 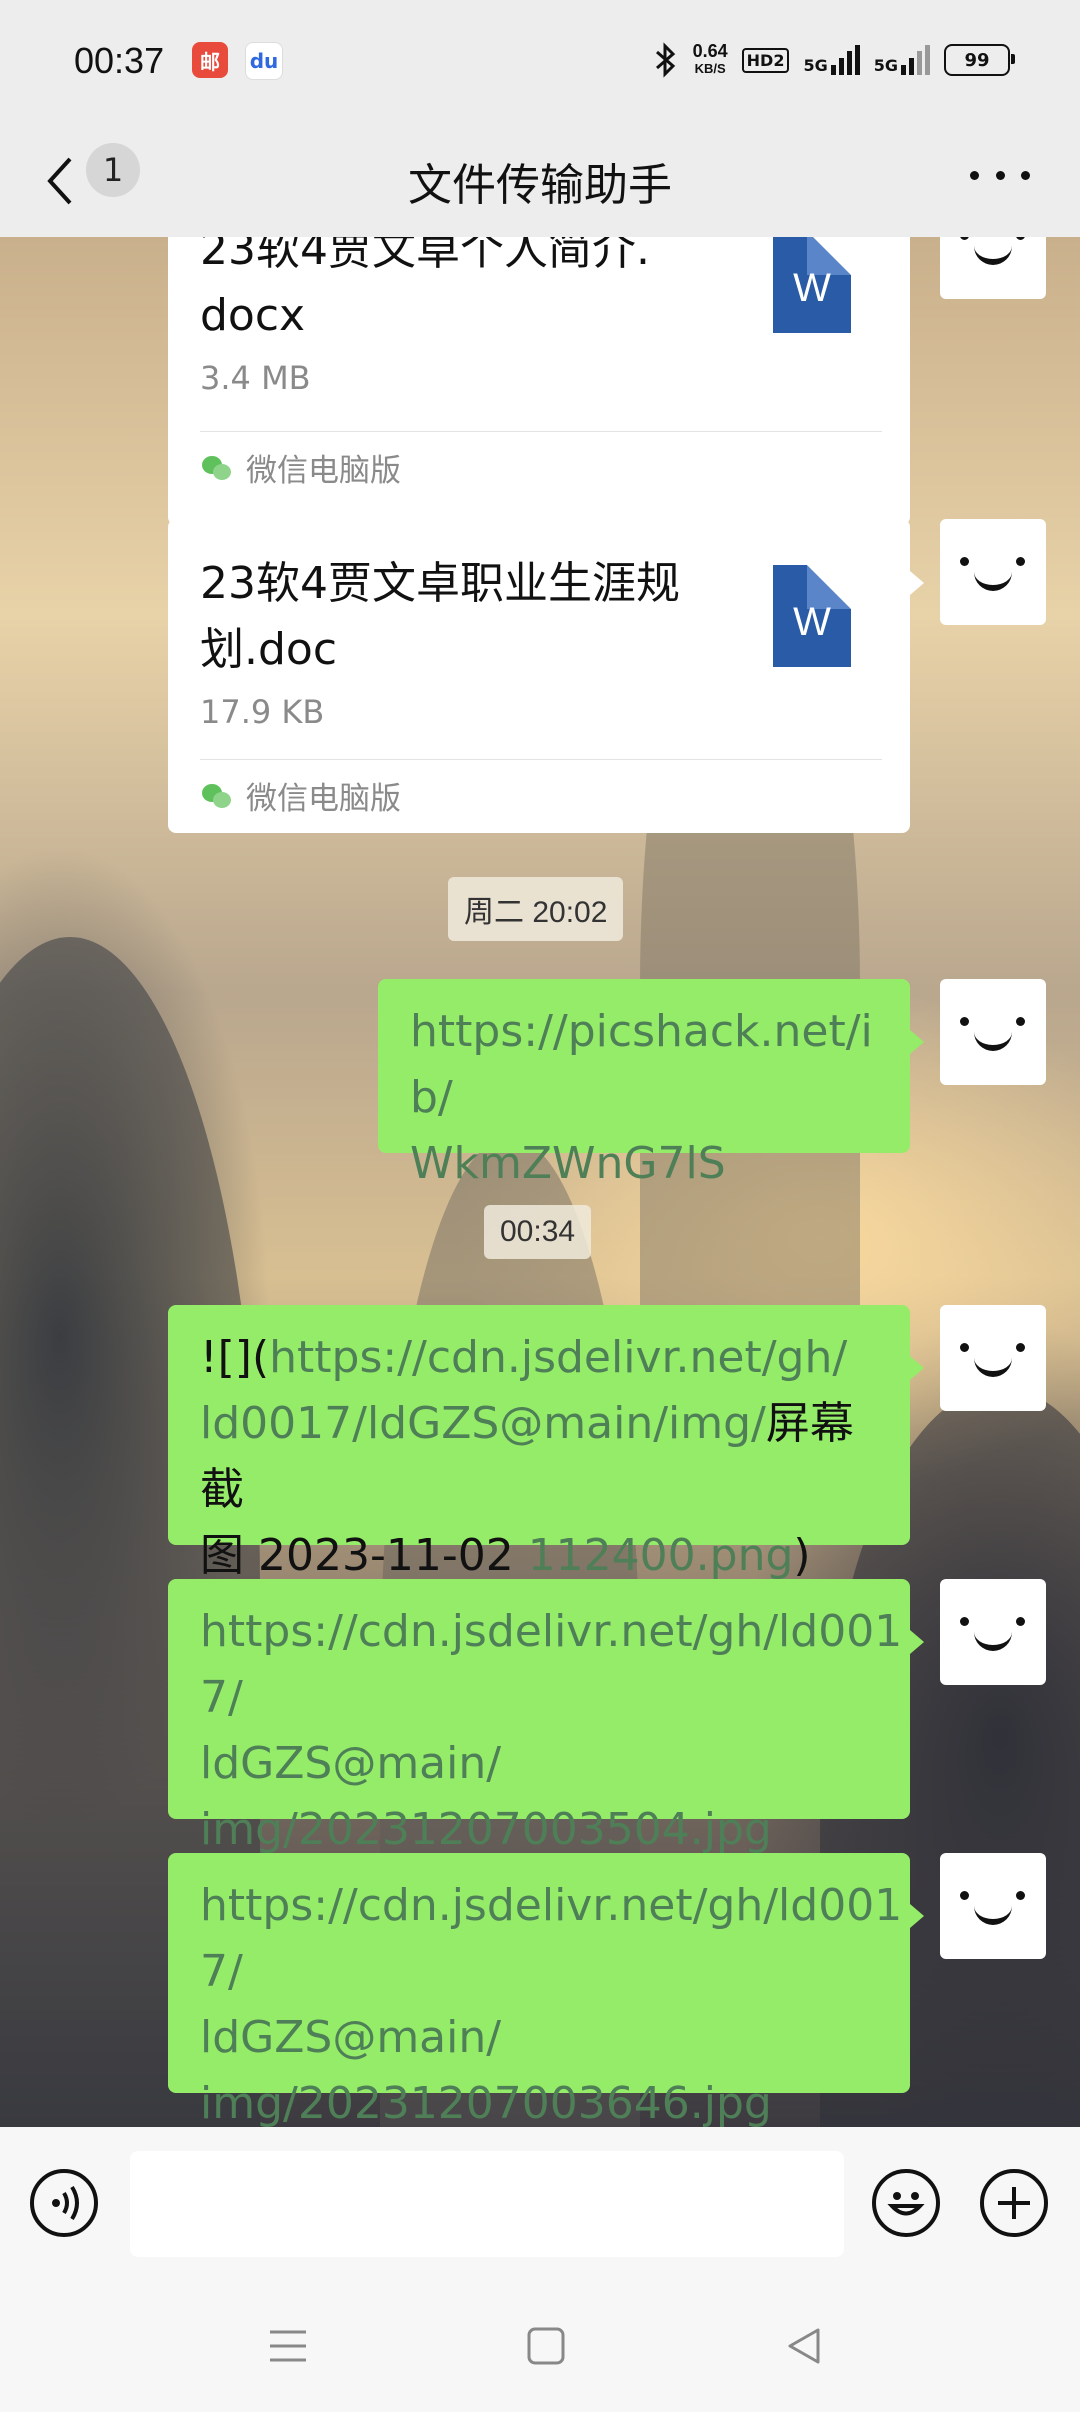 I want to click on system-navigation, so click(x=540, y=2347).